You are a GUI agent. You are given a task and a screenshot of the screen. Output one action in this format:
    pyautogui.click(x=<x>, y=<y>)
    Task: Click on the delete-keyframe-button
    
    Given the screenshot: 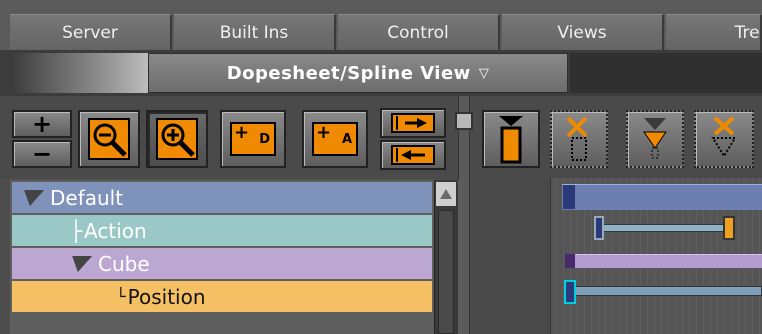 What is the action you would take?
    pyautogui.click(x=579, y=139)
    